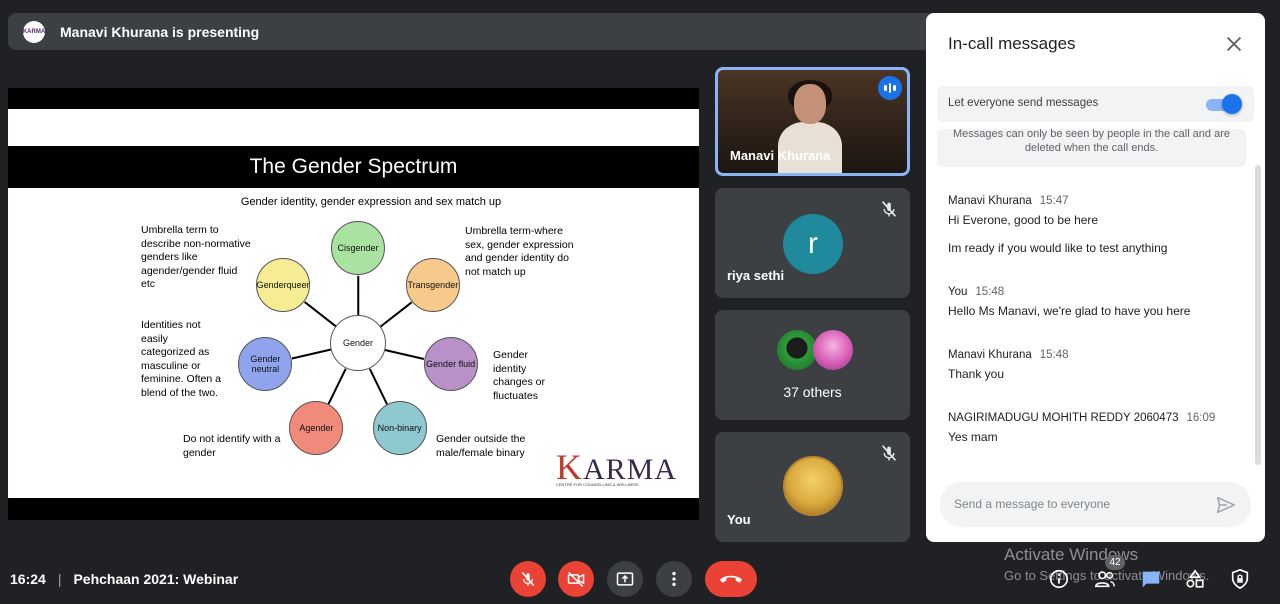 This screenshot has height=604, width=1280. I want to click on slide-title: The Gender Spectrum, so click(353, 167).